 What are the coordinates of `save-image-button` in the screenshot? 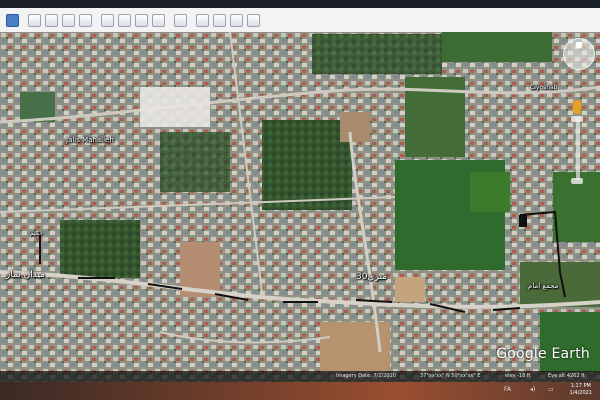 It's located at (236, 20).